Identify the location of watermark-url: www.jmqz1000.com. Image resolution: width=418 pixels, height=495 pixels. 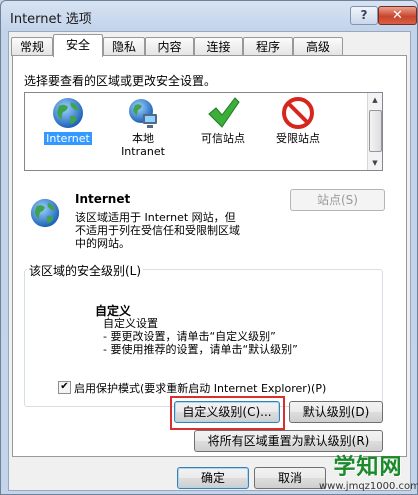
(368, 486).